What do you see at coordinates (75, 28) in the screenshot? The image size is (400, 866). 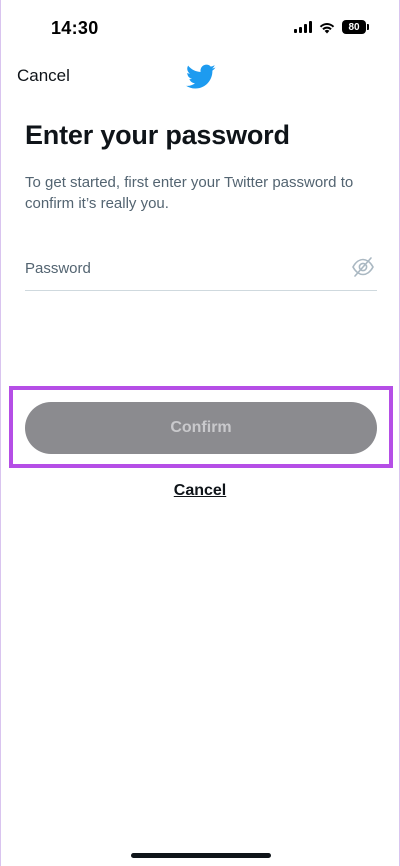 I see `status-time: 14:30` at bounding box center [75, 28].